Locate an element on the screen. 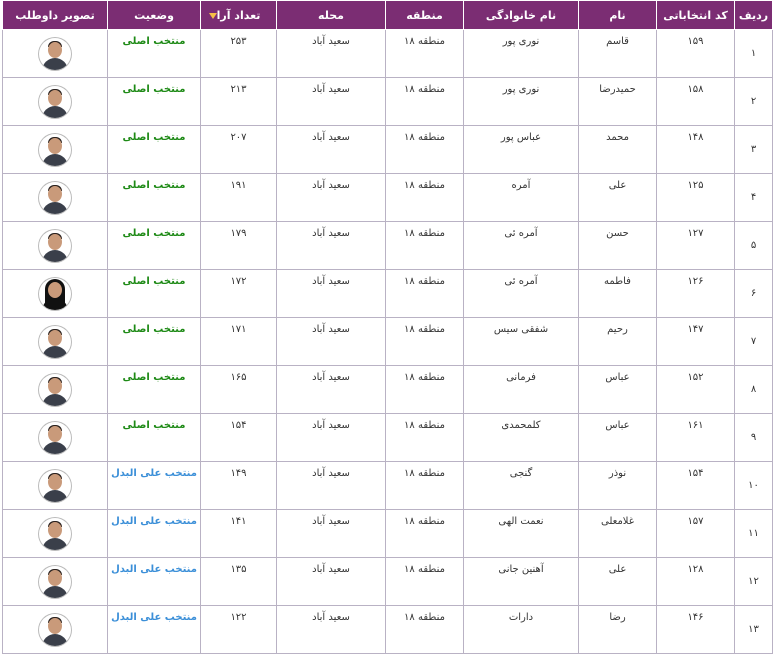  header-votes: تعداد آرا is located at coordinates (238, 15).